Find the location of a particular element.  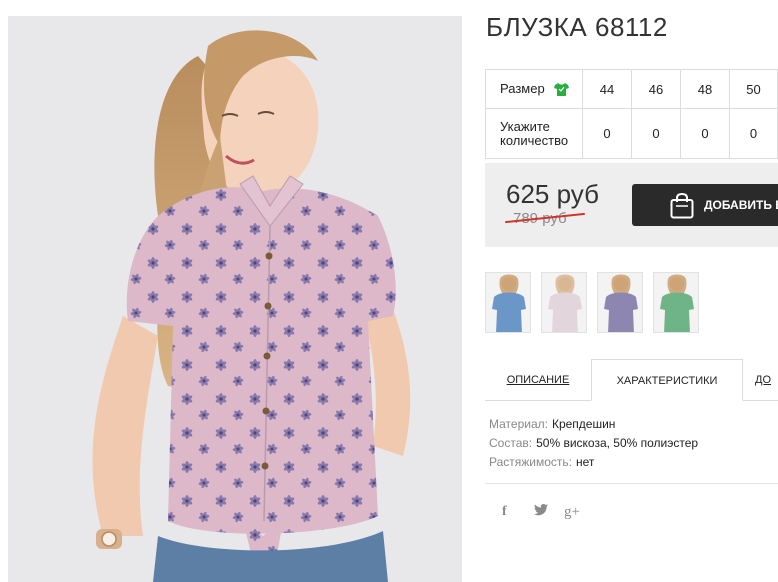

tab-delivery-label: ДО is located at coordinates (763, 380).